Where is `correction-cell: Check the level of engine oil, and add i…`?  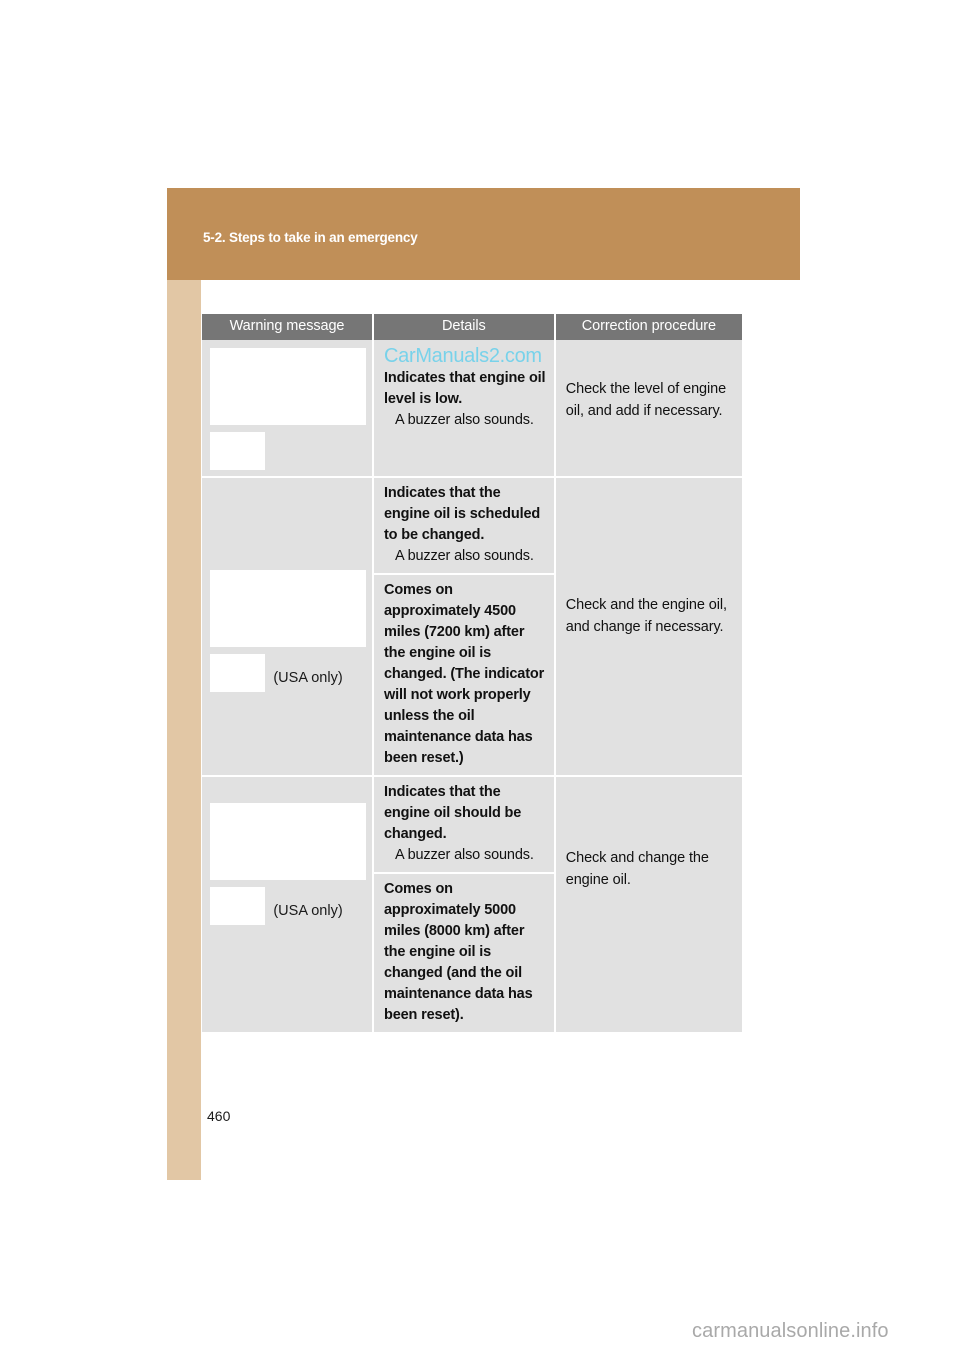 correction-cell: Check the level of engine oil, and add i… is located at coordinates (648, 409).